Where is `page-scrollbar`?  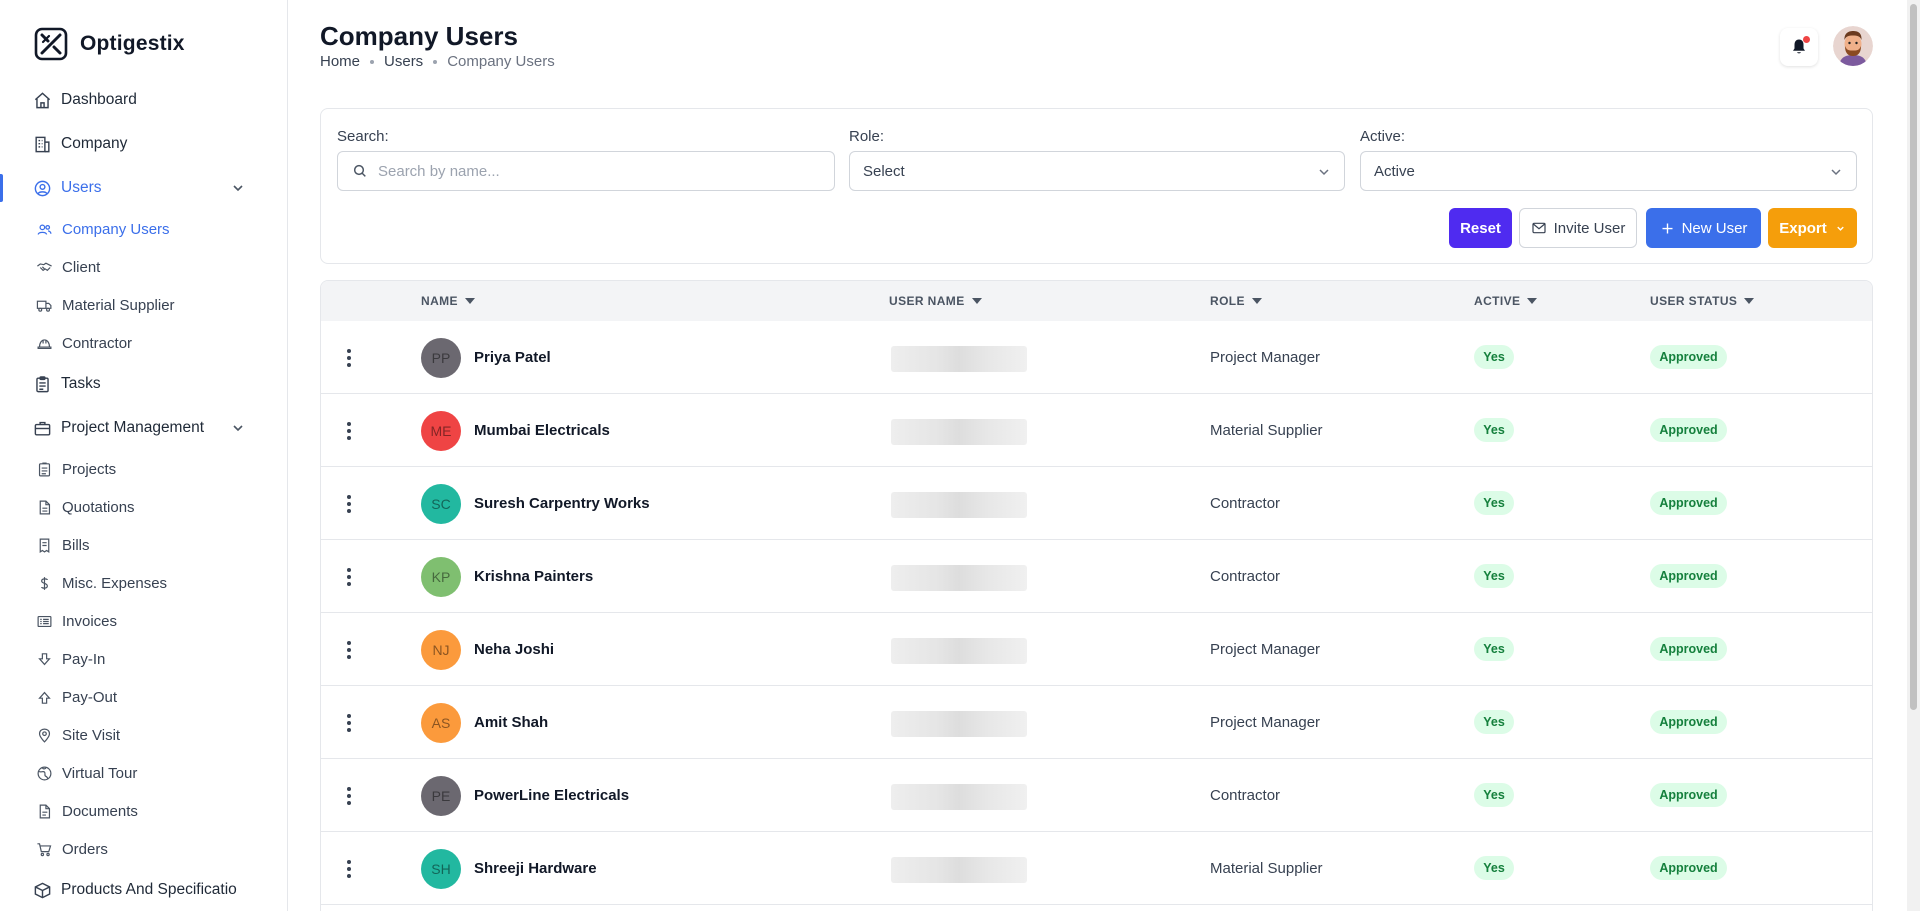
page-scrollbar is located at coordinates (1913, 455).